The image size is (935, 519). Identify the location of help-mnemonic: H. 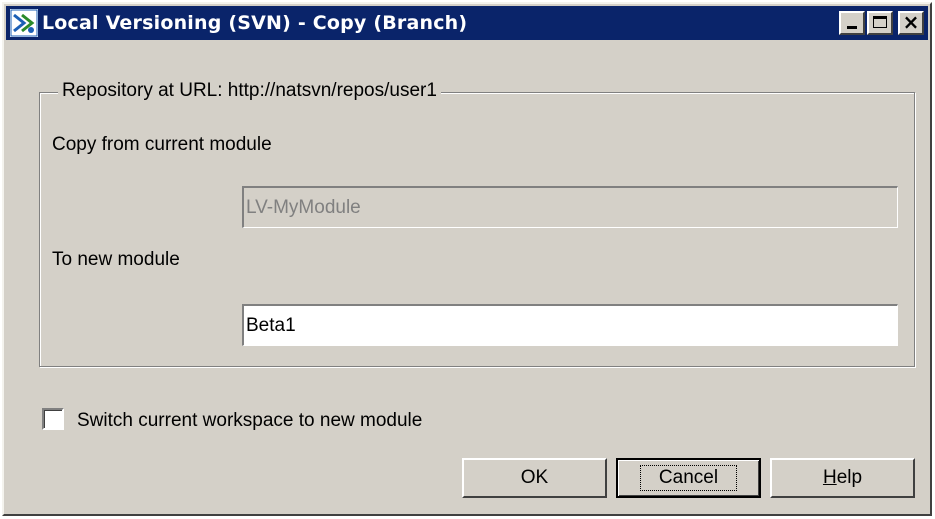
(829, 477).